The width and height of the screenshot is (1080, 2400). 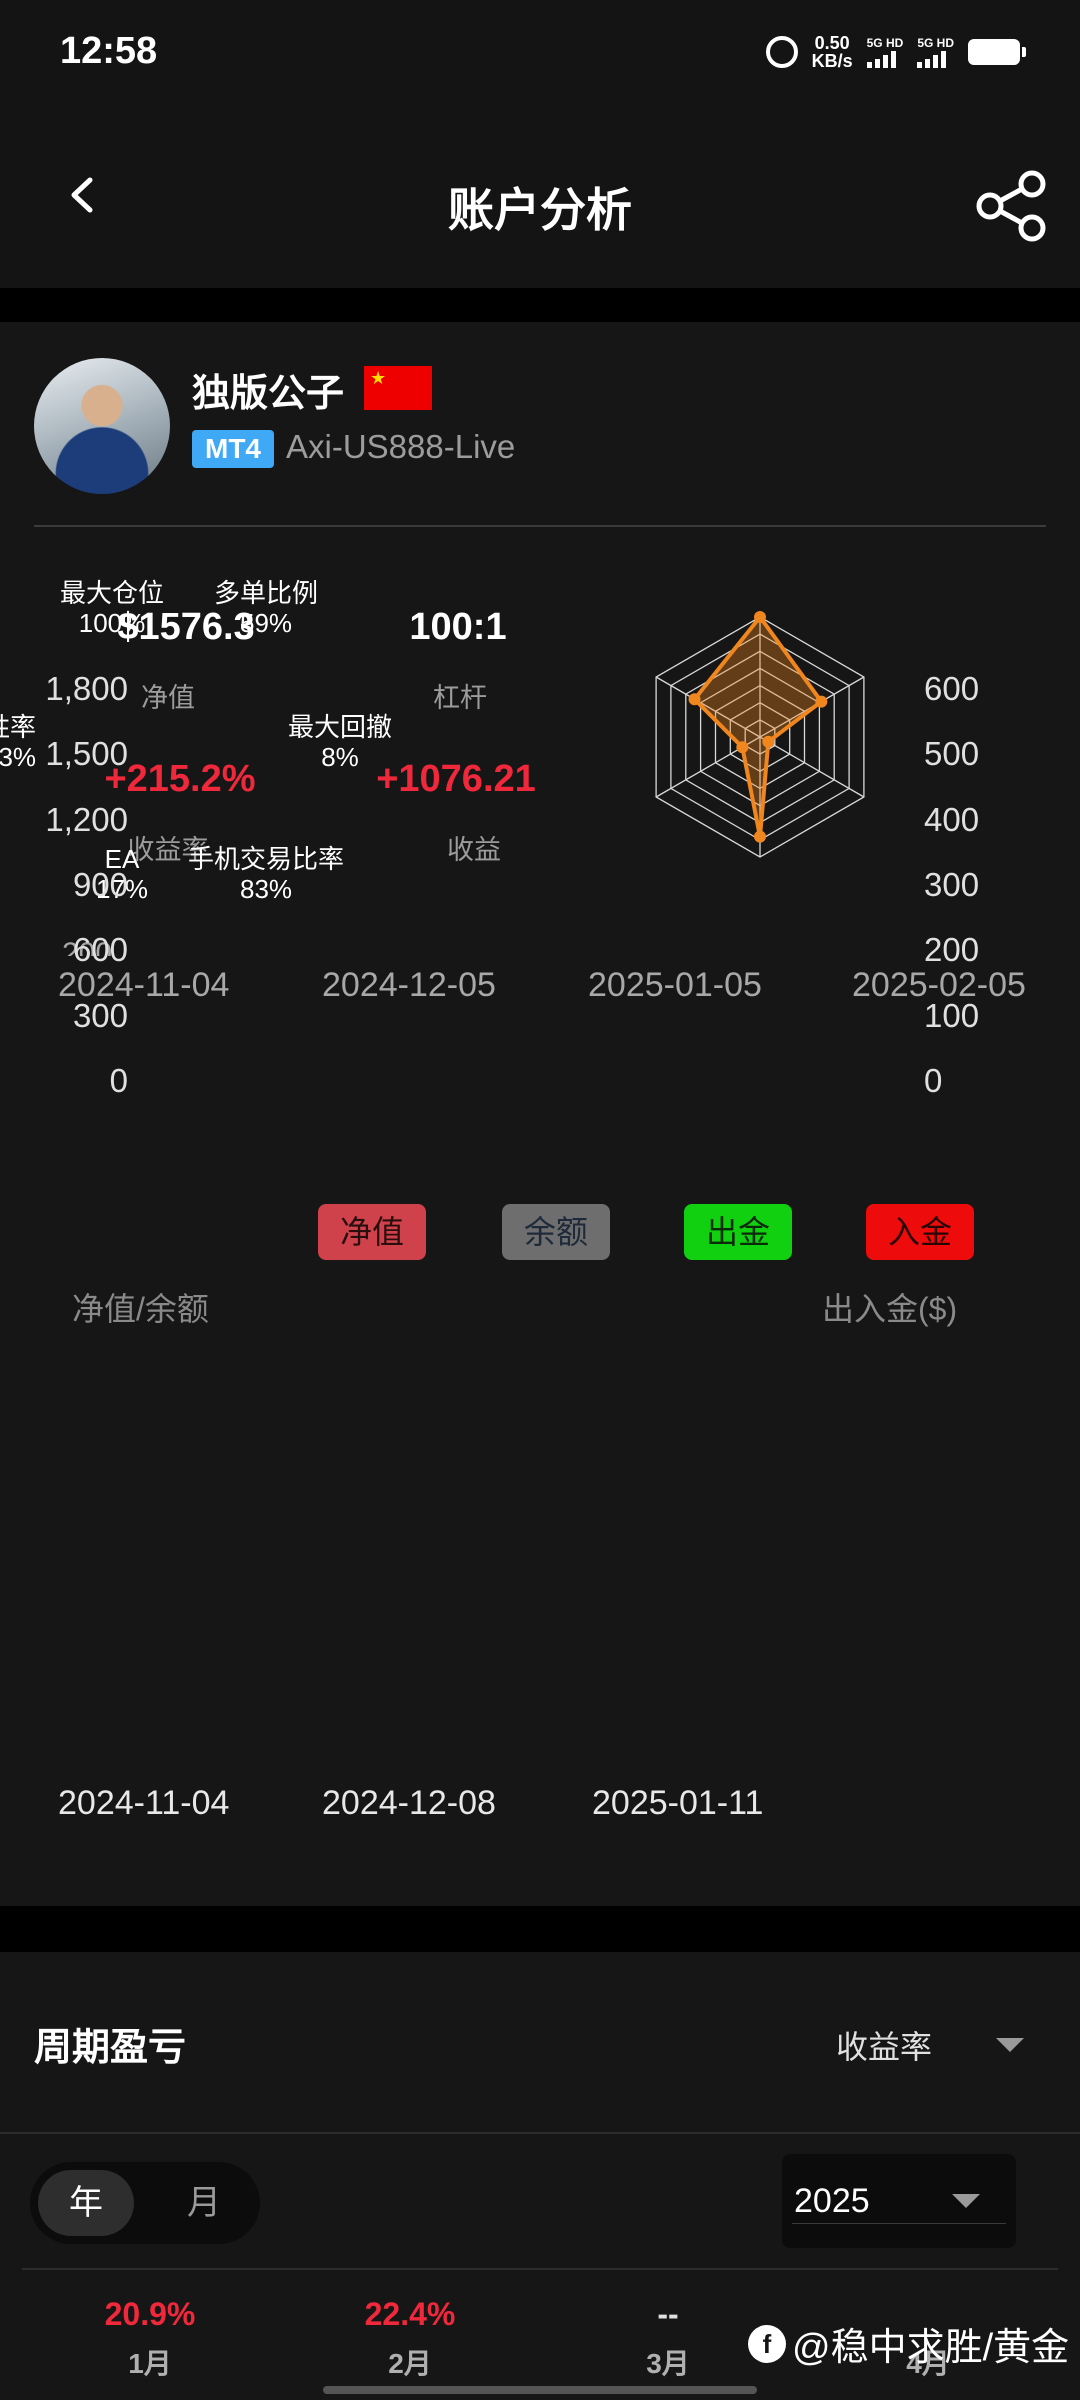 I want to click on y2-tick: 100, so click(x=952, y=1015).